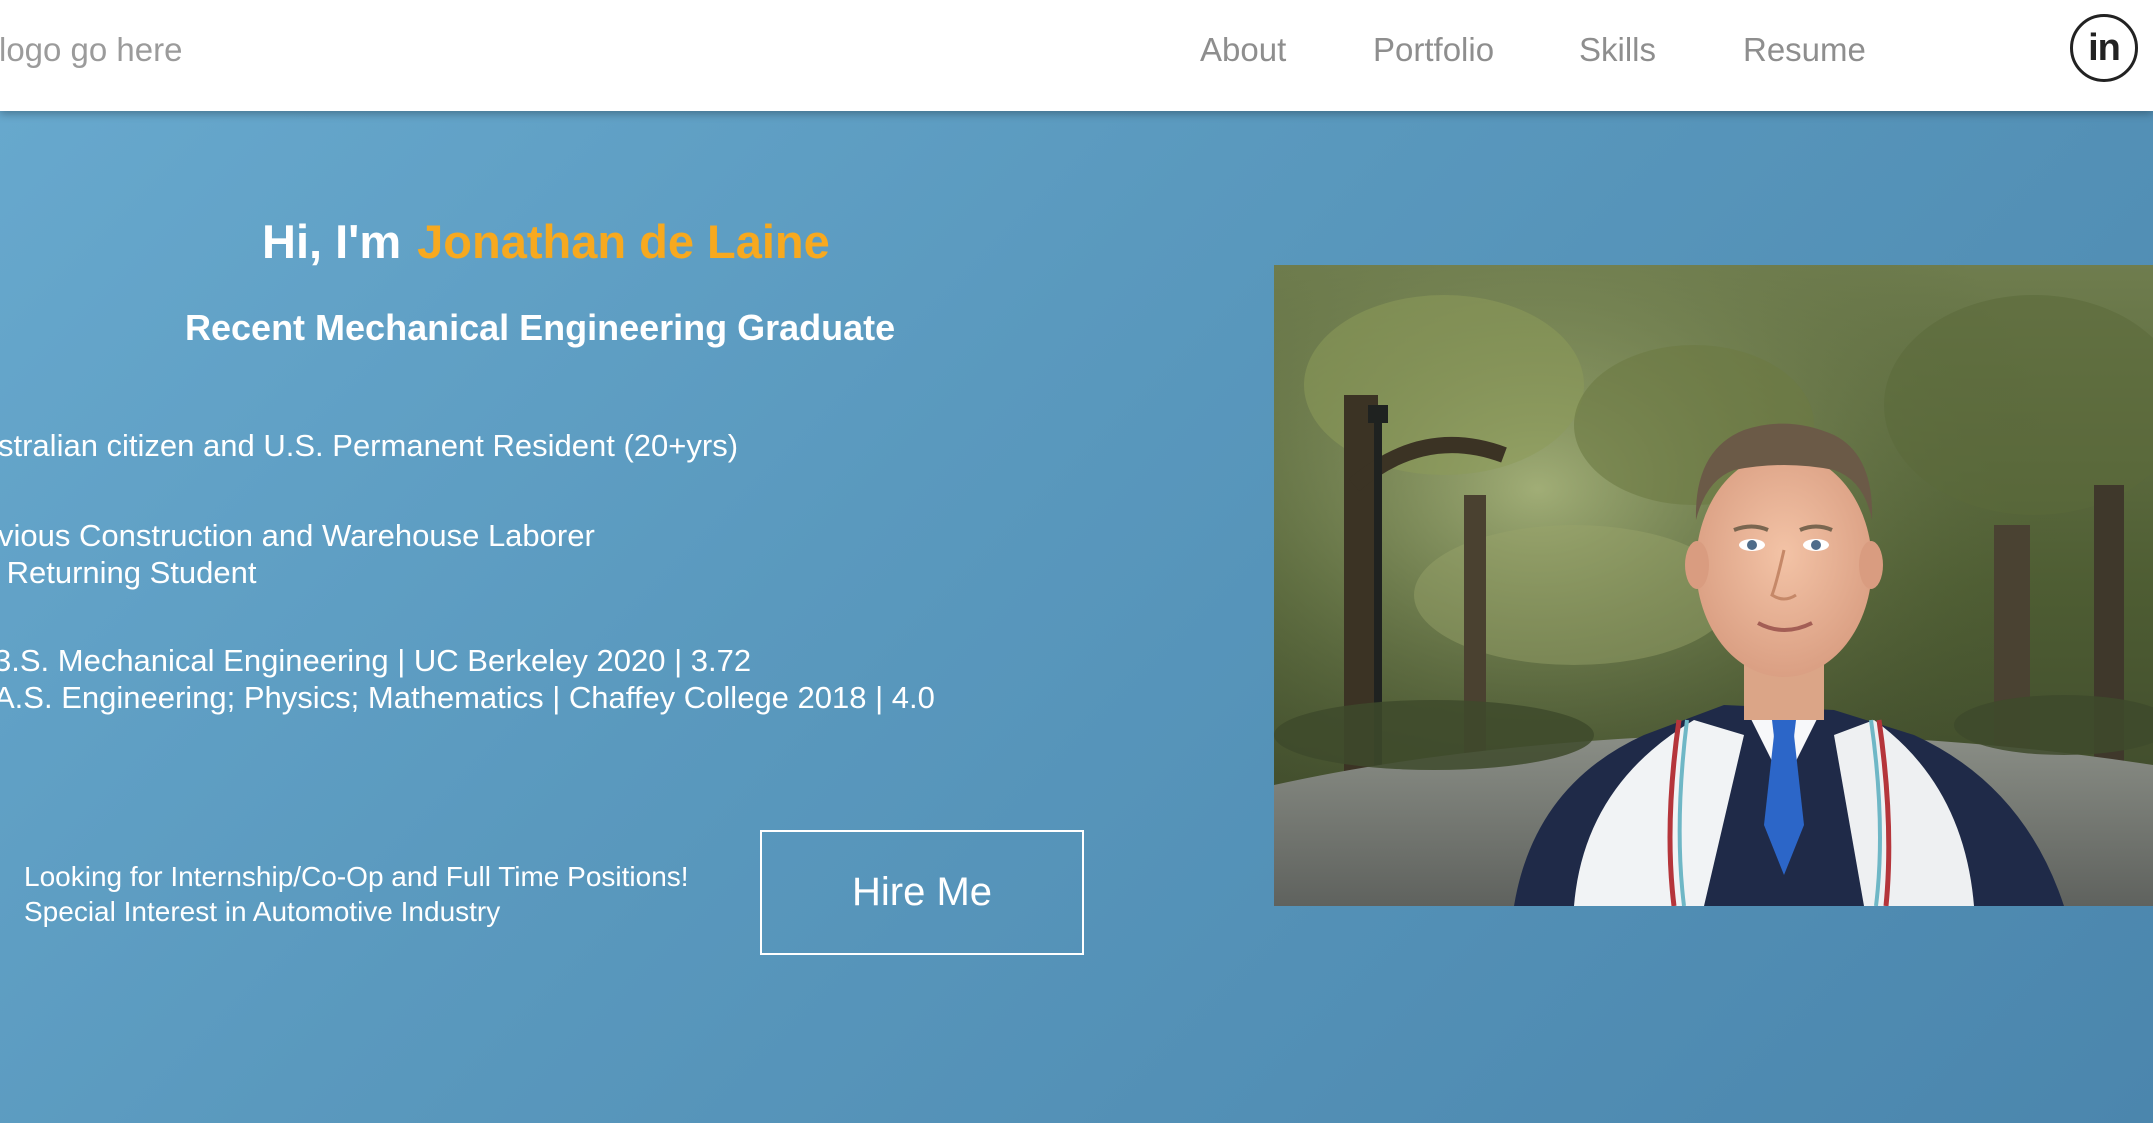 This screenshot has width=2153, height=1127. What do you see at coordinates (1243, 50) in the screenshot?
I see `nav-about: About` at bounding box center [1243, 50].